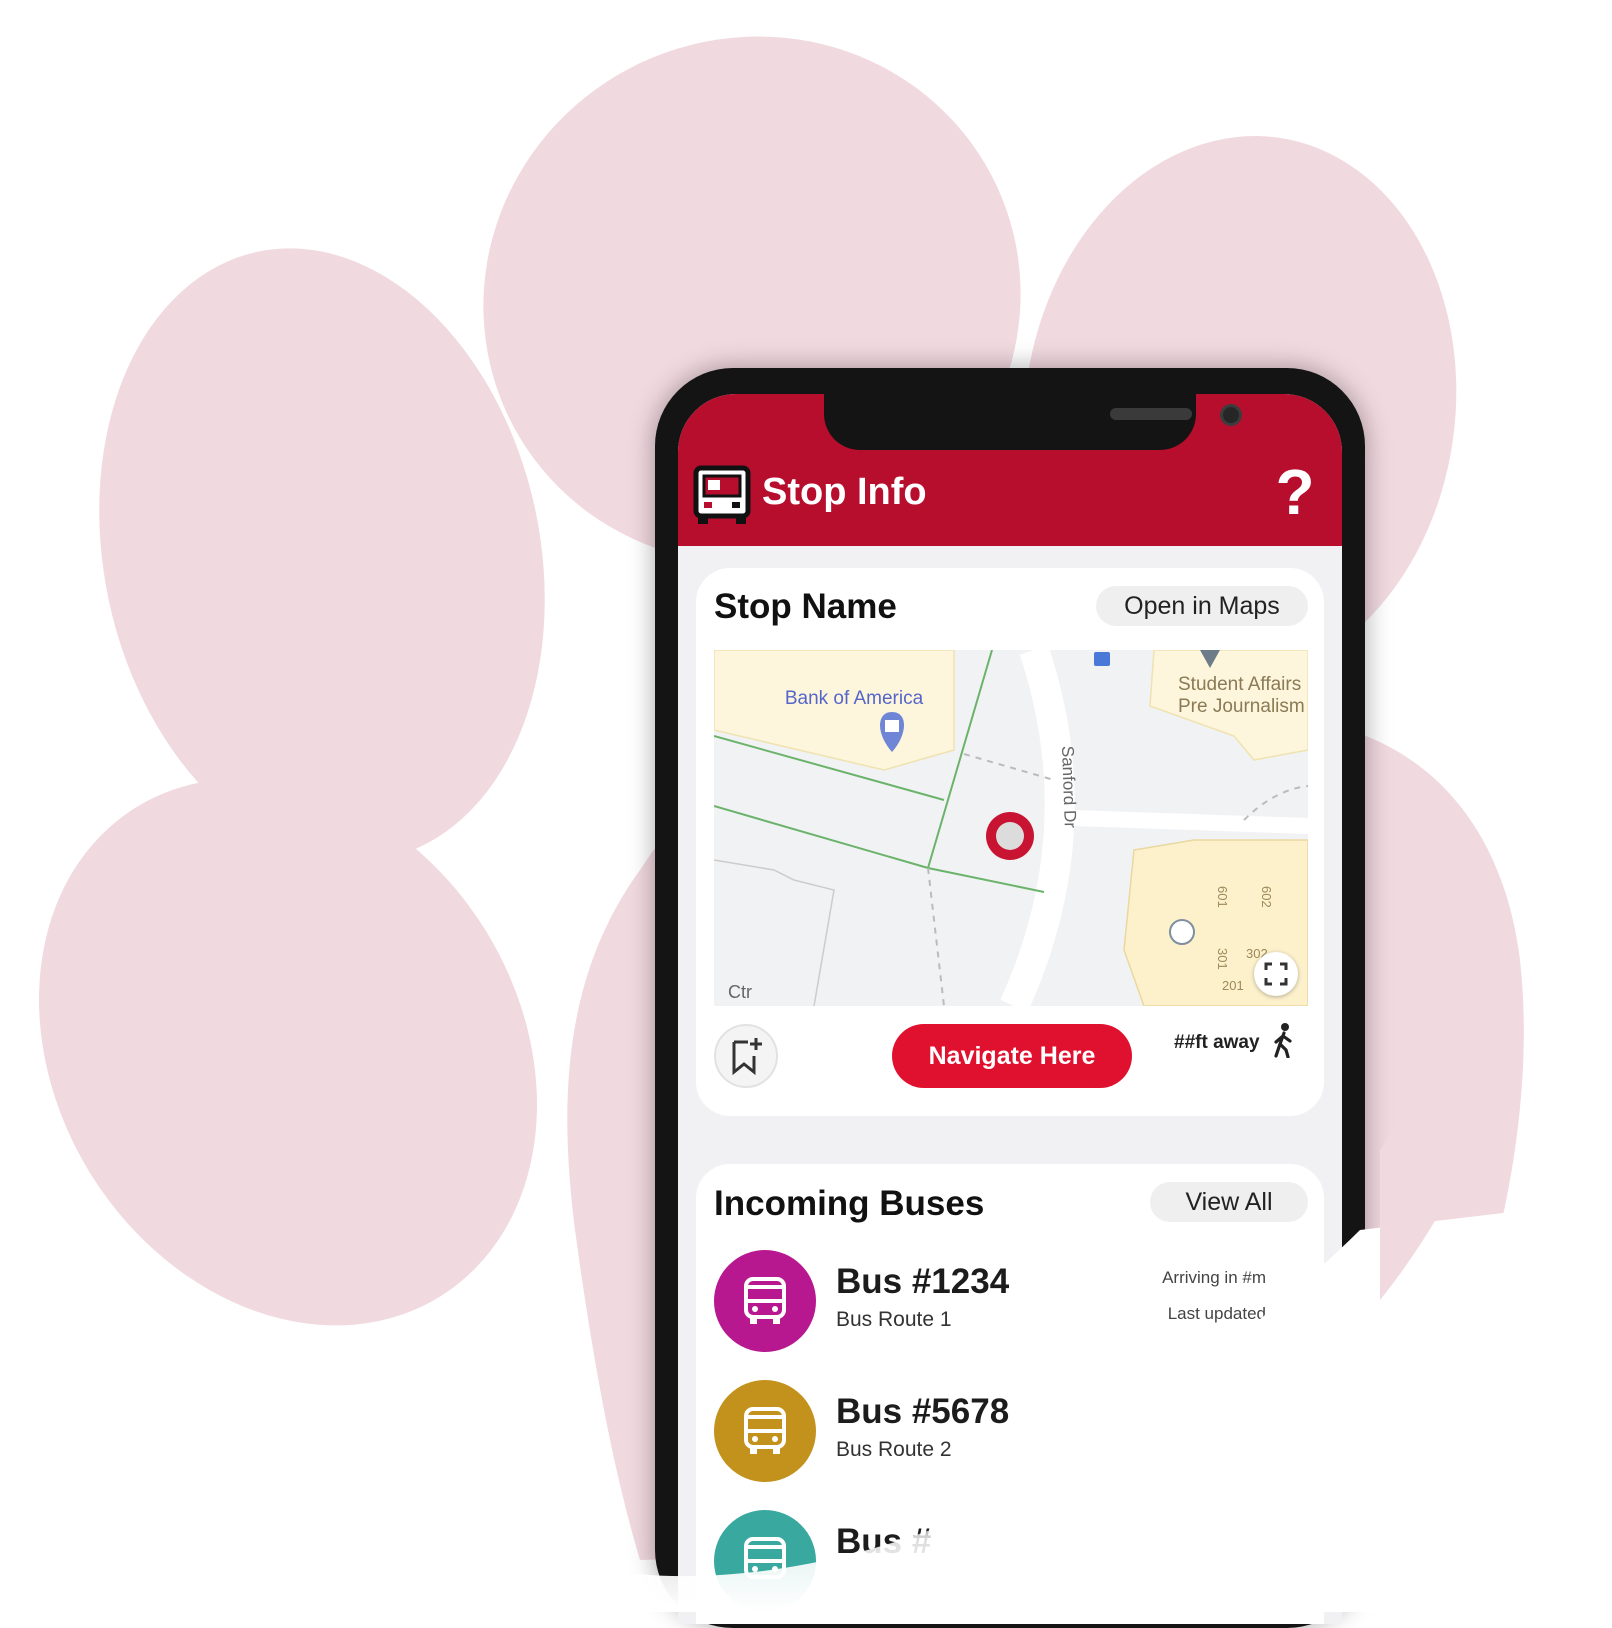 This screenshot has width=1612, height=1628. What do you see at coordinates (834, 710) in the screenshot?
I see `map-block-bank` at bounding box center [834, 710].